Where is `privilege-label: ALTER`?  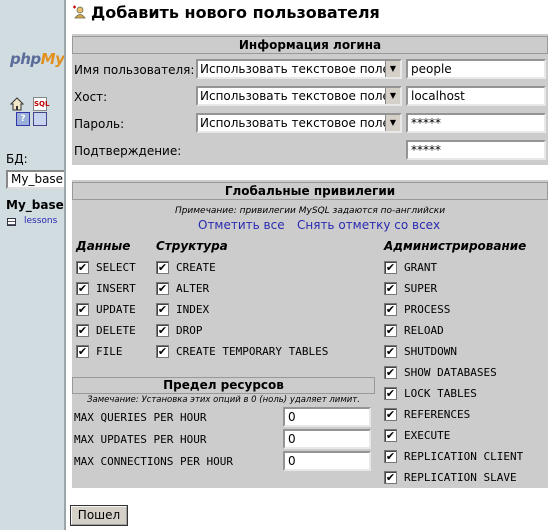 privilege-label: ALTER is located at coordinates (193, 288).